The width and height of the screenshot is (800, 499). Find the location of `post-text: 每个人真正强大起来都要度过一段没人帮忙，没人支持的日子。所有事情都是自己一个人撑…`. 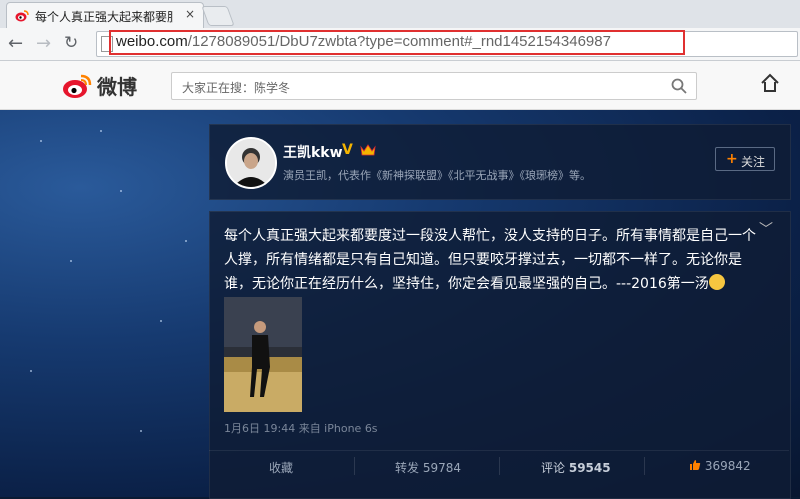

post-text: 每个人真正强大起来都要度过一段没人帮忙，没人支持的日子。所有事情都是自己一个人撑… is located at coordinates (496, 260).